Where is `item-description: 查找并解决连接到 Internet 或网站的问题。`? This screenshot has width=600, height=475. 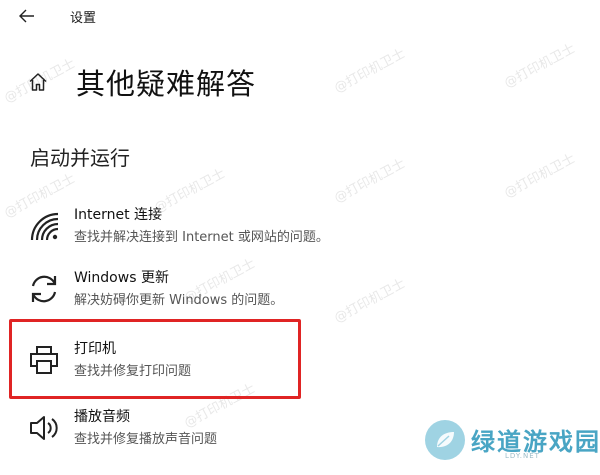 item-description: 查找并解决连接到 Internet 或网站的问题。 is located at coordinates (201, 237).